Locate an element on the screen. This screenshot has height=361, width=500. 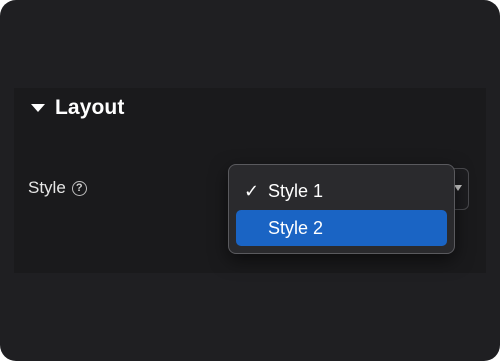
chevron-down-icon is located at coordinates (458, 188).